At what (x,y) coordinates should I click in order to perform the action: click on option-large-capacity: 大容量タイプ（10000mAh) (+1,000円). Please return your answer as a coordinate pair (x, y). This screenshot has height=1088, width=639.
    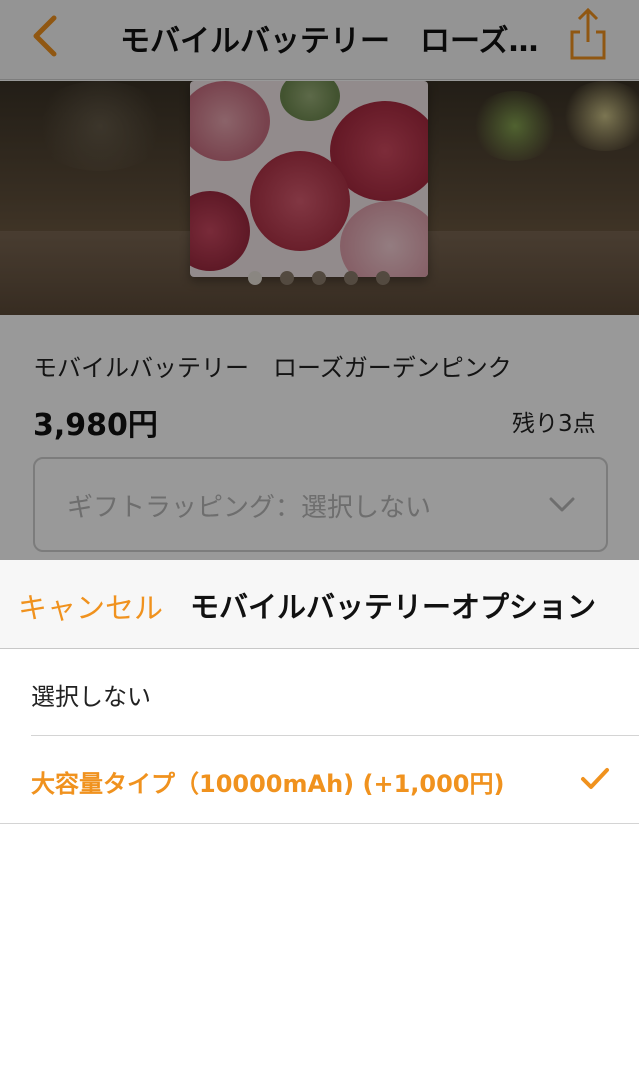
    Looking at the image, I should click on (319, 780).